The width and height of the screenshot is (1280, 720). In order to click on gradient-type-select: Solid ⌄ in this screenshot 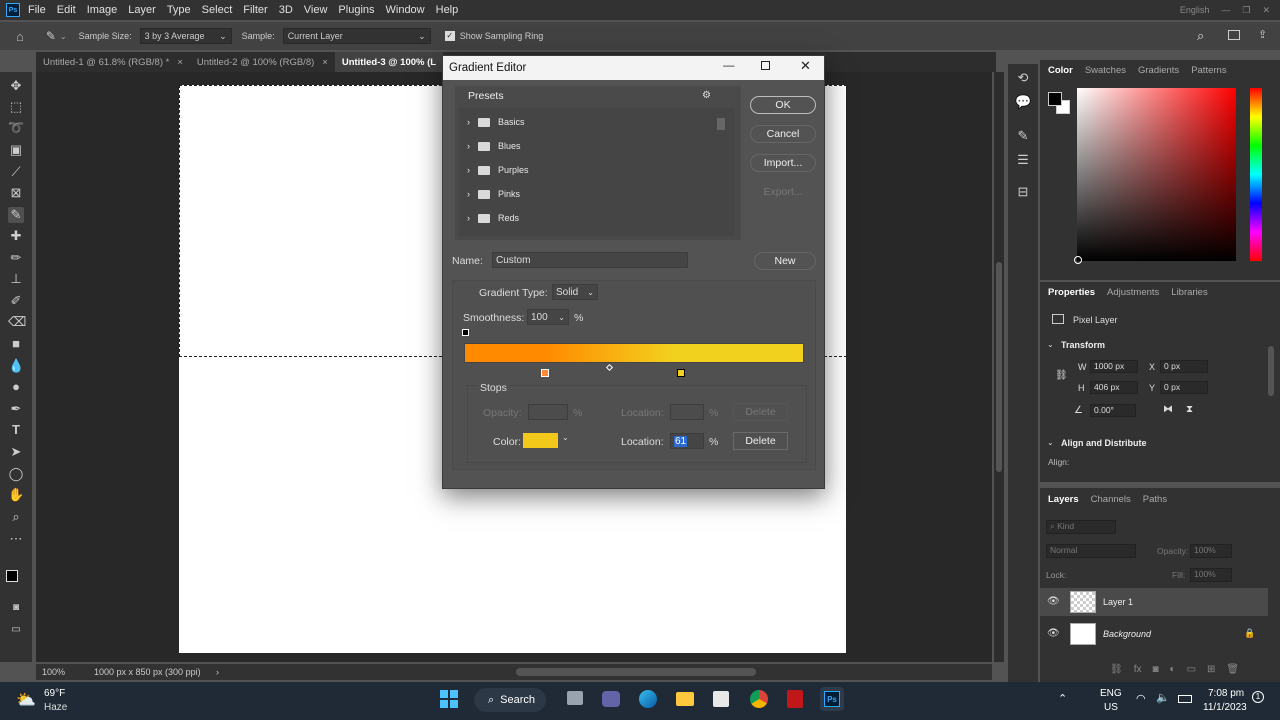, I will do `click(575, 292)`.